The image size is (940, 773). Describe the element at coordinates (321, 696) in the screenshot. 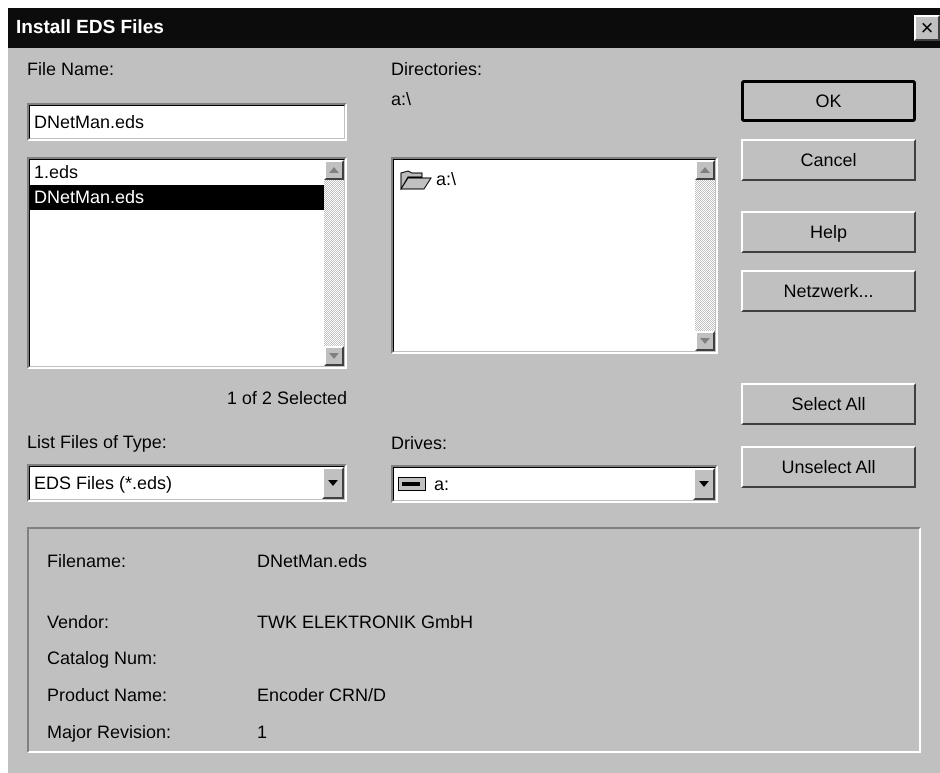

I see `info-value: Encoder CRN/D` at that location.